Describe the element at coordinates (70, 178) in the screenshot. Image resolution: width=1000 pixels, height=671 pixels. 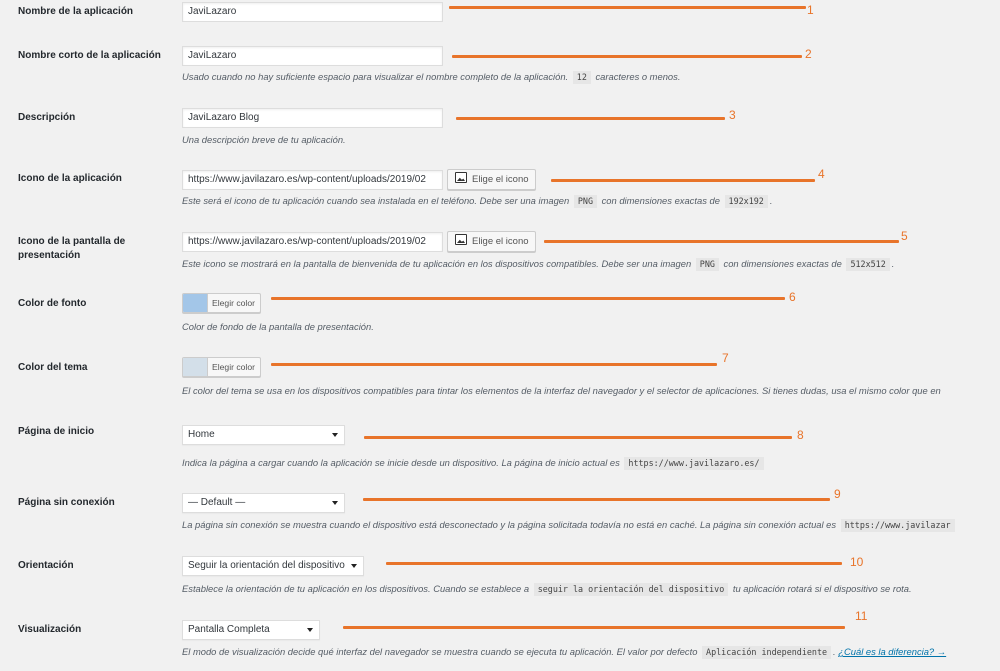
I see `app-icon-label: Icono de la aplicación` at that location.